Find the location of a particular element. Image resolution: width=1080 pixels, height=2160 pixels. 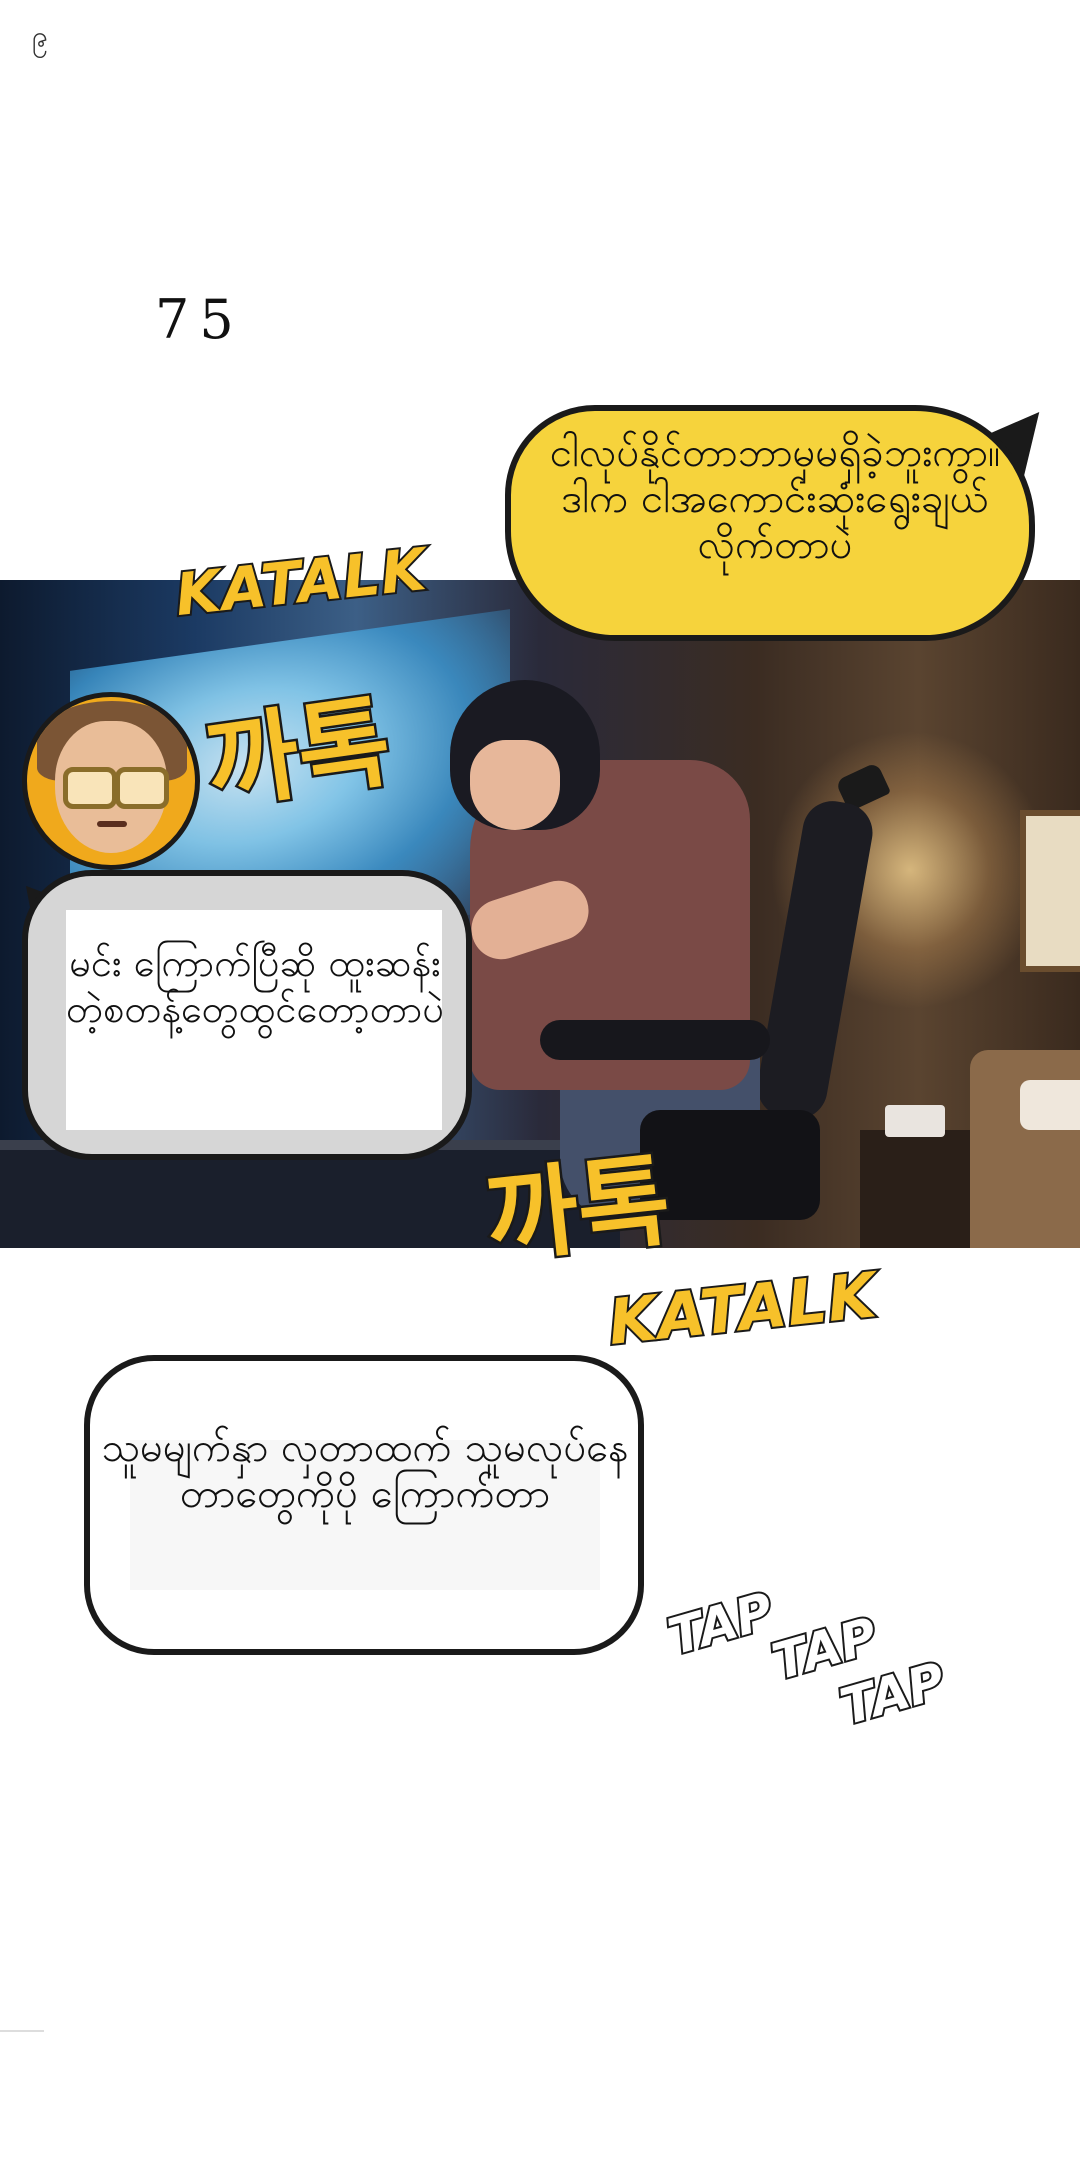

page-number: 75 is located at coordinates (199, 319).